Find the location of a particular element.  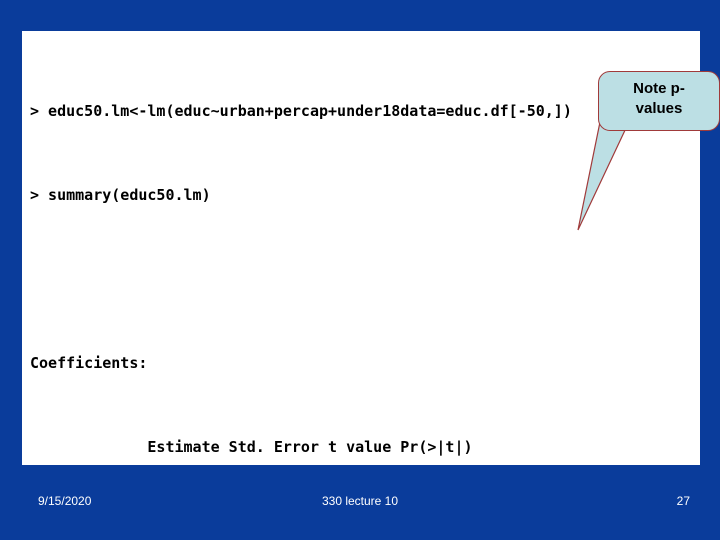

footer-lecture-title: 330 lecture 10 is located at coordinates (360, 501).